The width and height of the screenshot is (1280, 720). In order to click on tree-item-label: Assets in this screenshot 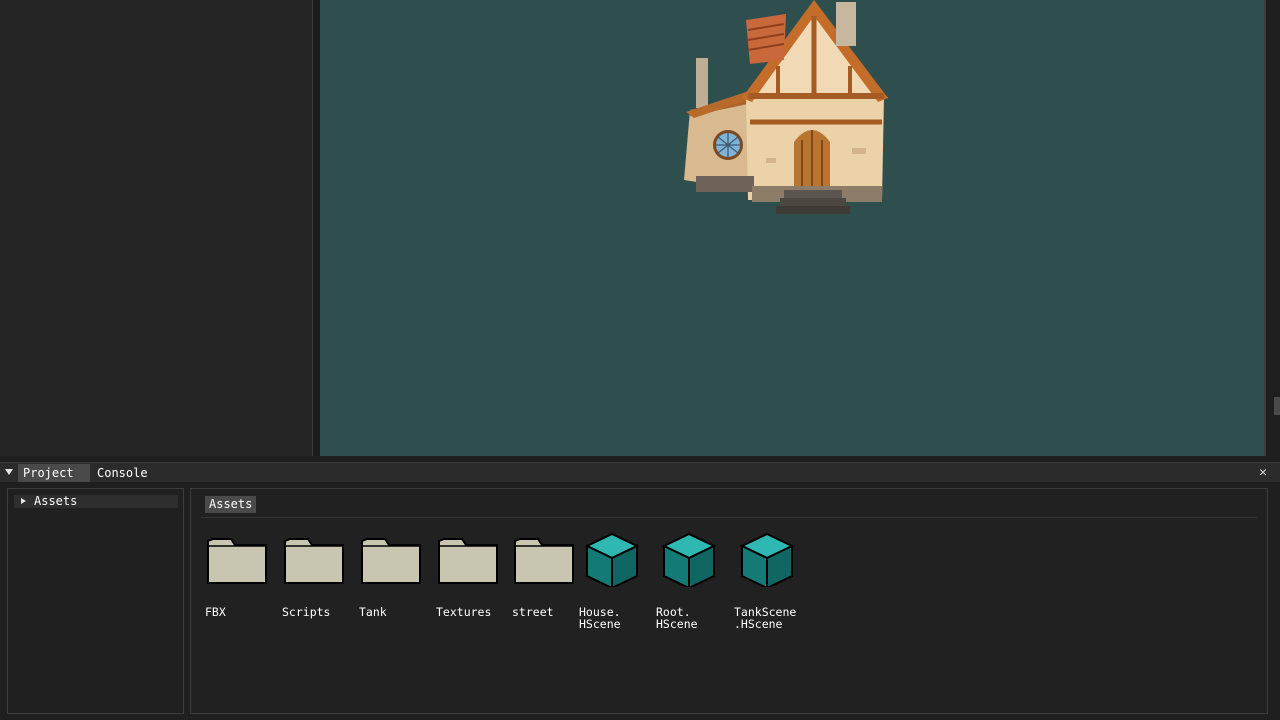, I will do `click(56, 501)`.